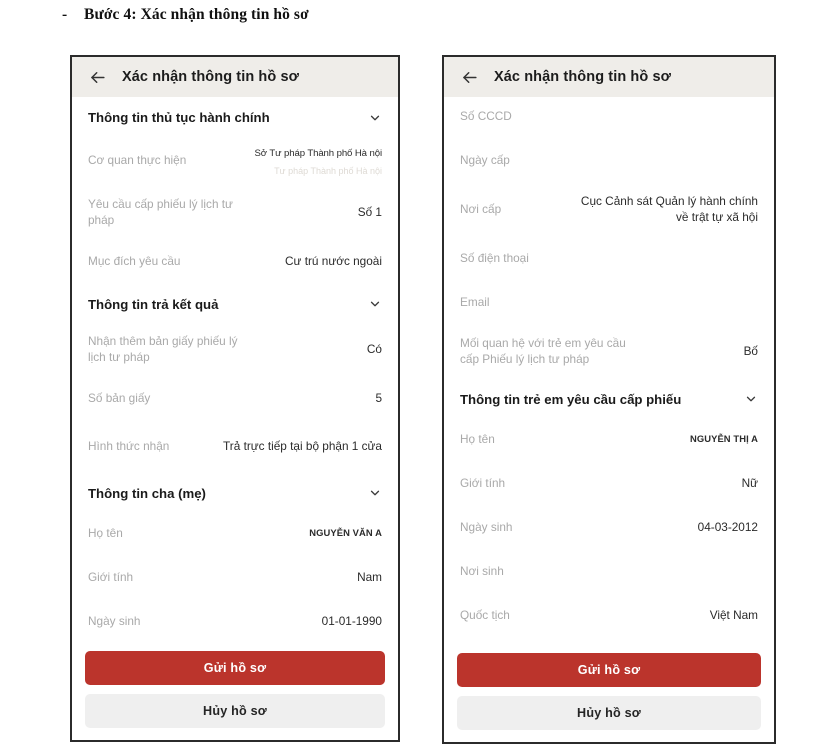 The width and height of the screenshot is (828, 748). What do you see at coordinates (235, 492) in the screenshot?
I see `section-header-thong-tin-cha-me: Thông tin cha (mẹ)` at bounding box center [235, 492].